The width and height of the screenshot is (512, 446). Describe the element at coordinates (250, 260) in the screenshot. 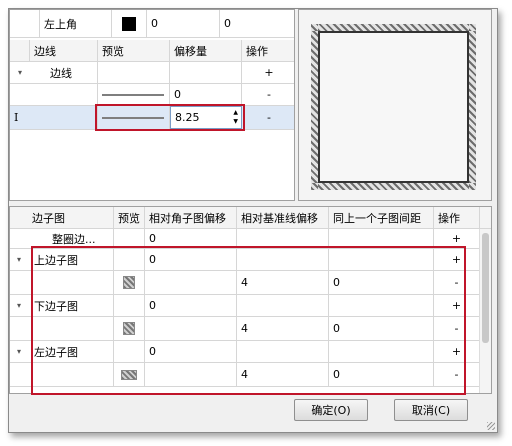

I see `sub-row-top-group: ▾ 上边子图 0 +` at that location.